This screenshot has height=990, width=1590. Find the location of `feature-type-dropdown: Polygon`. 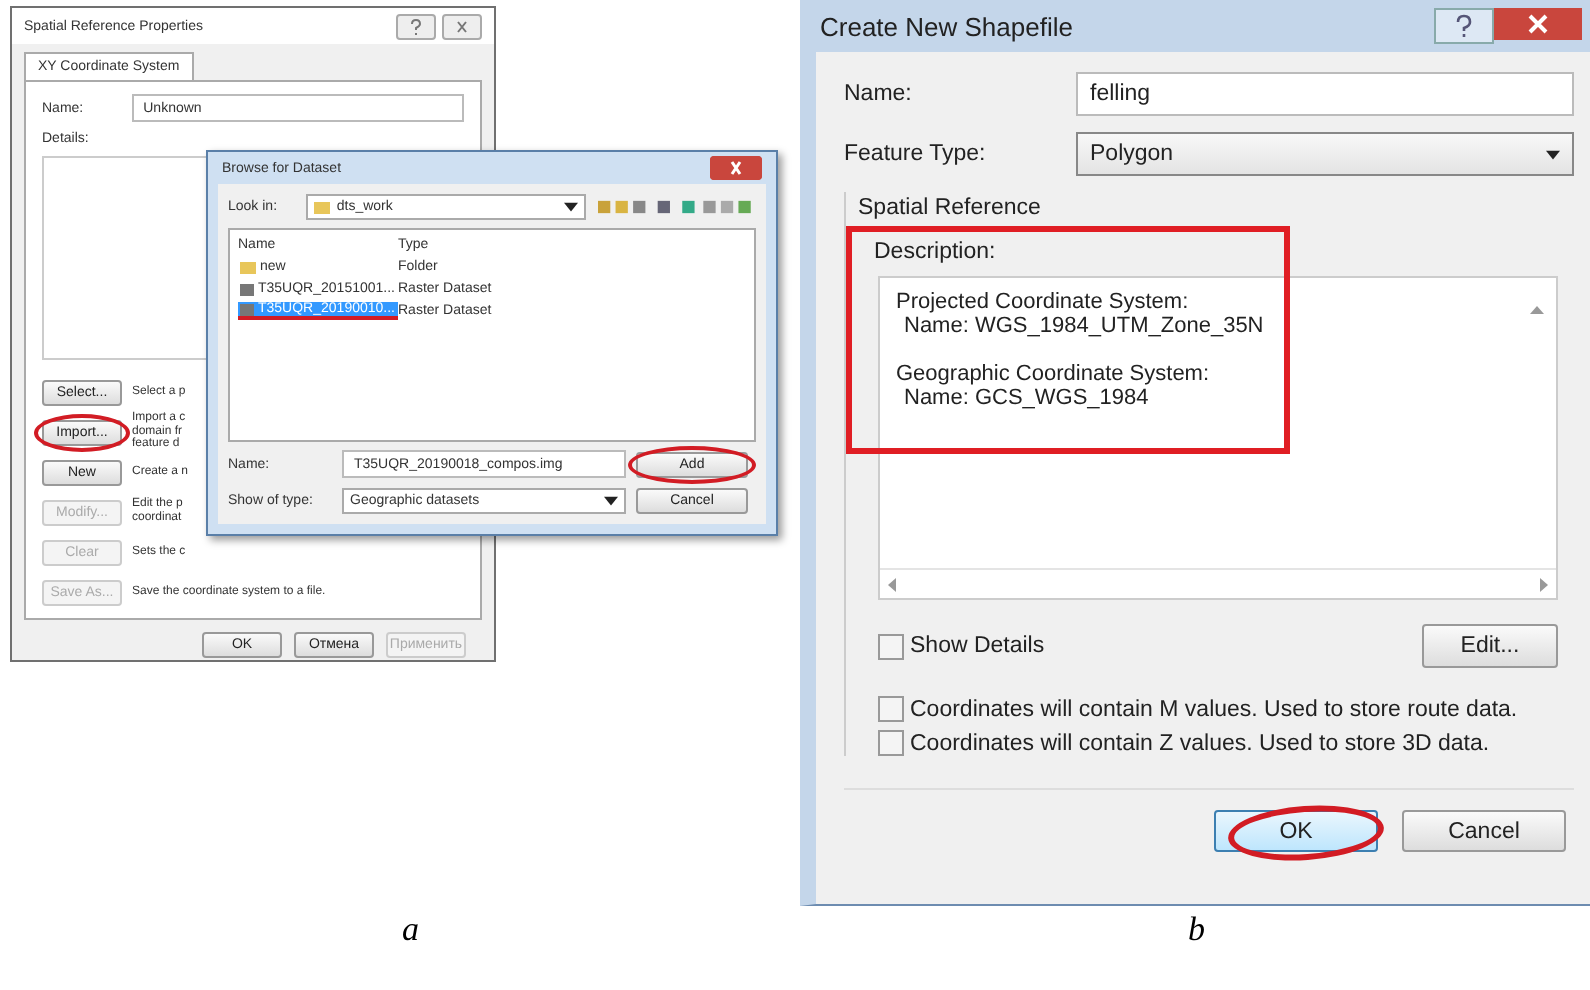

feature-type-dropdown: Polygon is located at coordinates (1325, 154).